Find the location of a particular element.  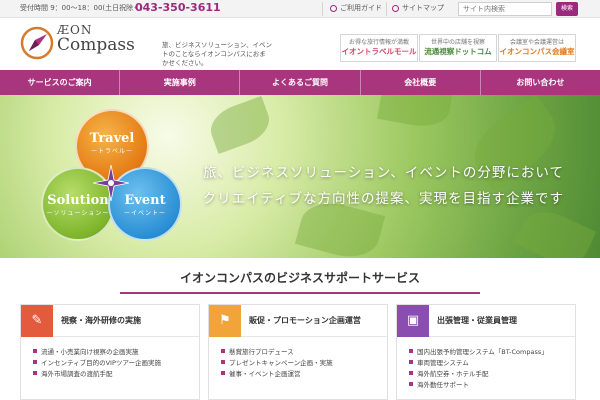

list-item: 催事・イベント企画運営 is located at coordinates (299, 374).